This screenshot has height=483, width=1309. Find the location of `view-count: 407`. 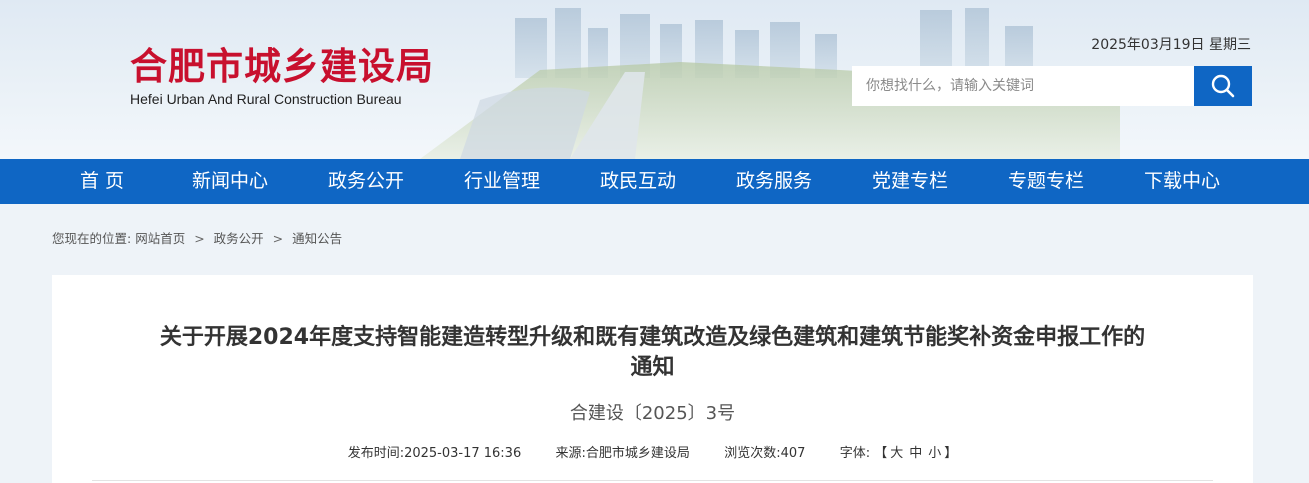

view-count: 407 is located at coordinates (793, 453).